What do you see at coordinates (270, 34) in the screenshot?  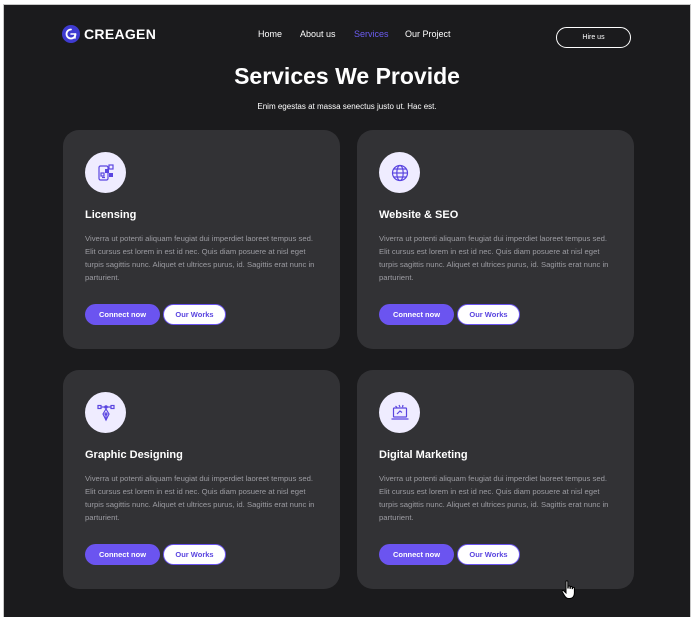 I see `nav-link-home: Home` at bounding box center [270, 34].